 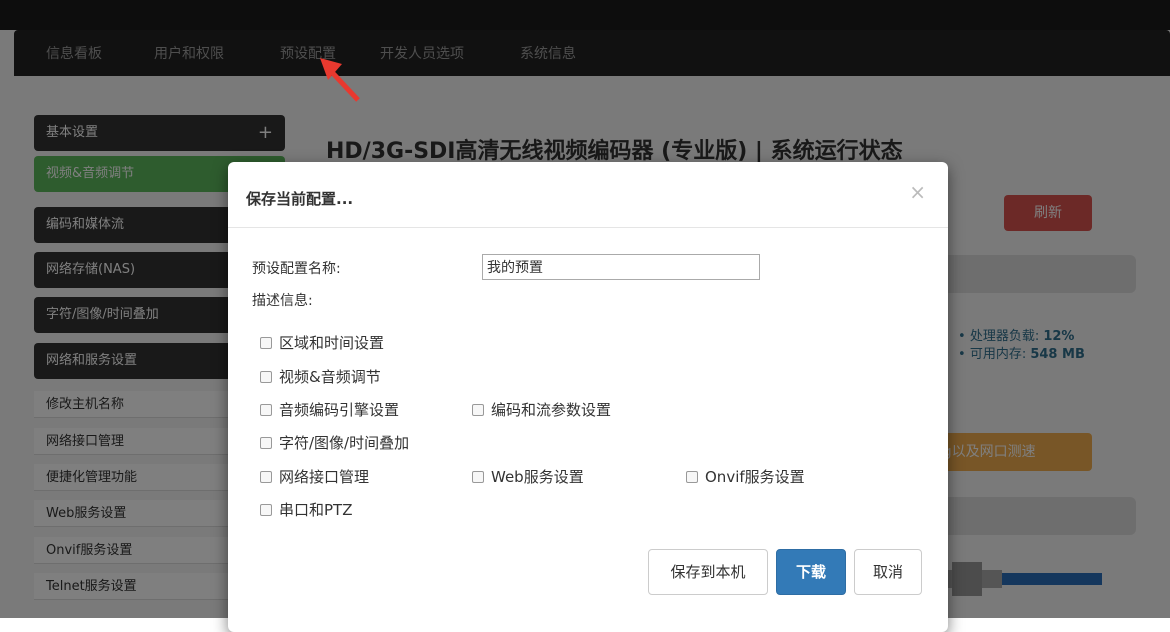 I want to click on download-button: 下载, so click(x=811, y=572).